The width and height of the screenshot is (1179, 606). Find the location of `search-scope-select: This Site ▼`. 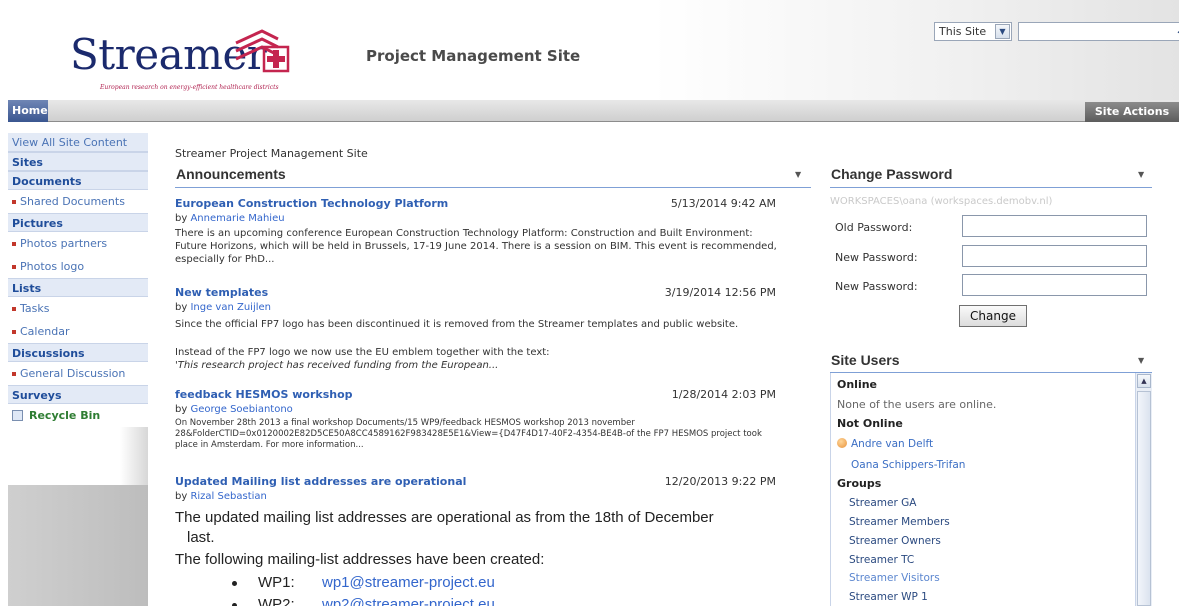

search-scope-select: This Site ▼ is located at coordinates (973, 31).